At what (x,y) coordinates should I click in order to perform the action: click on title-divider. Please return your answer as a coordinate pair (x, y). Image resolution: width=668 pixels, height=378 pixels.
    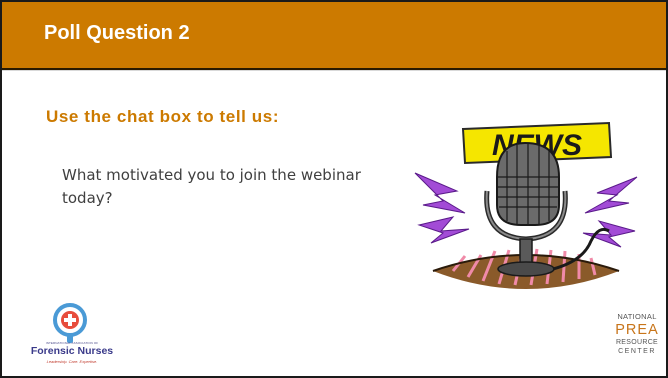
    Looking at the image, I should click on (334, 70).